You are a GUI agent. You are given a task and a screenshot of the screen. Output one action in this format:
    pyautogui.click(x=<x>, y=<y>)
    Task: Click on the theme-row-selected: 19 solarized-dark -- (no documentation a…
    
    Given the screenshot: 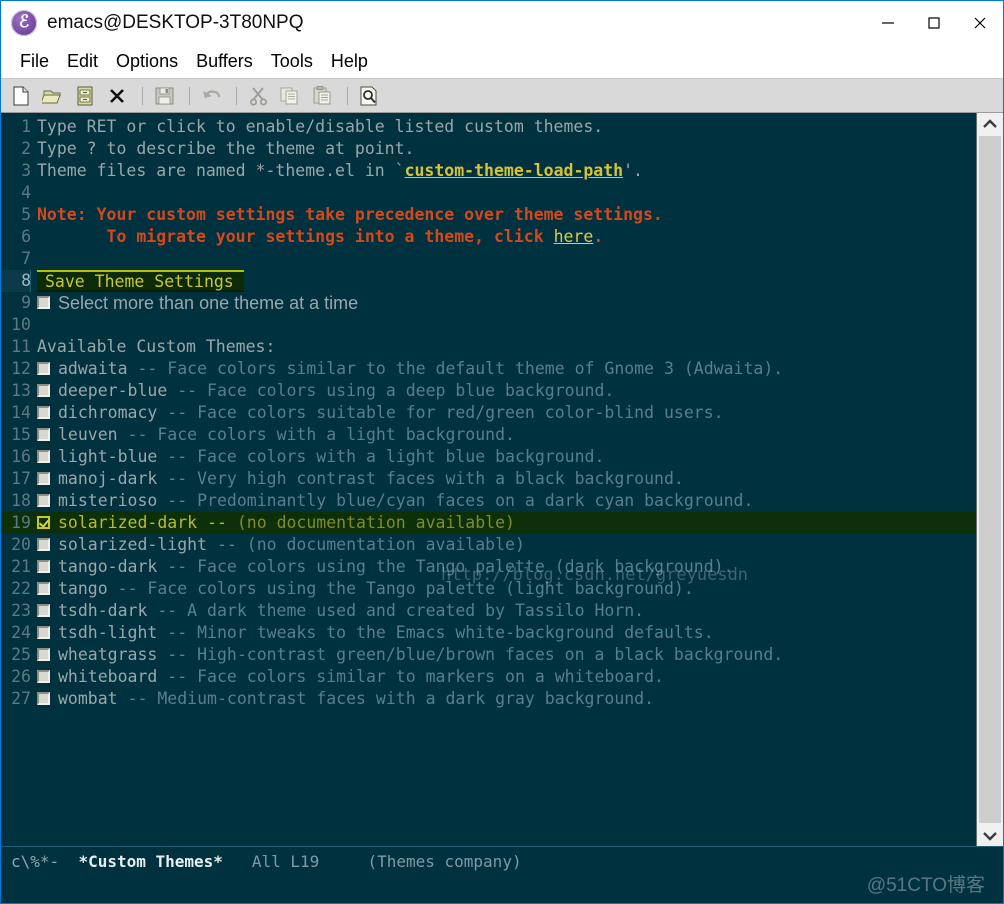 What is the action you would take?
    pyautogui.click(x=488, y=523)
    